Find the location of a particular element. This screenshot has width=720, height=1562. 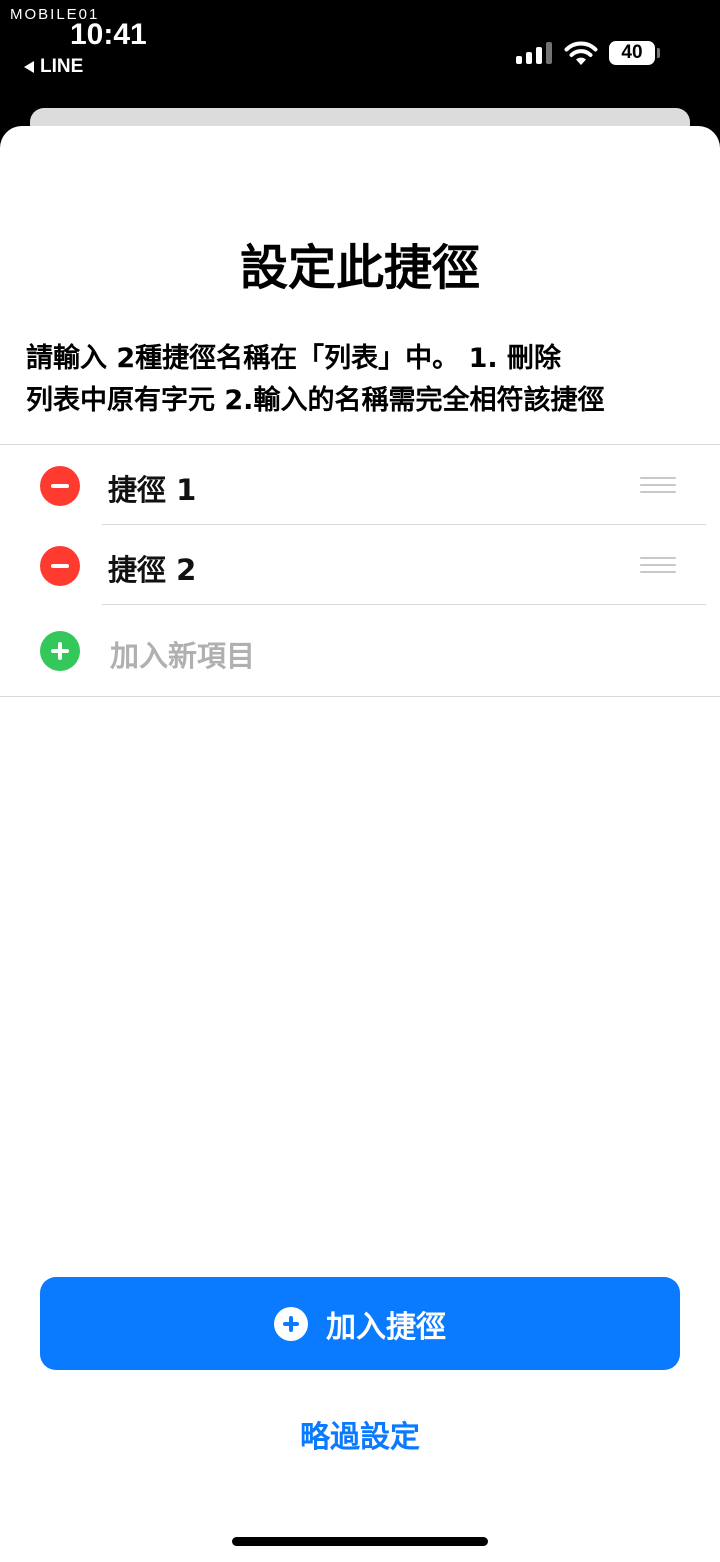

add-item-row: 加入新項目 is located at coordinates (360, 650).